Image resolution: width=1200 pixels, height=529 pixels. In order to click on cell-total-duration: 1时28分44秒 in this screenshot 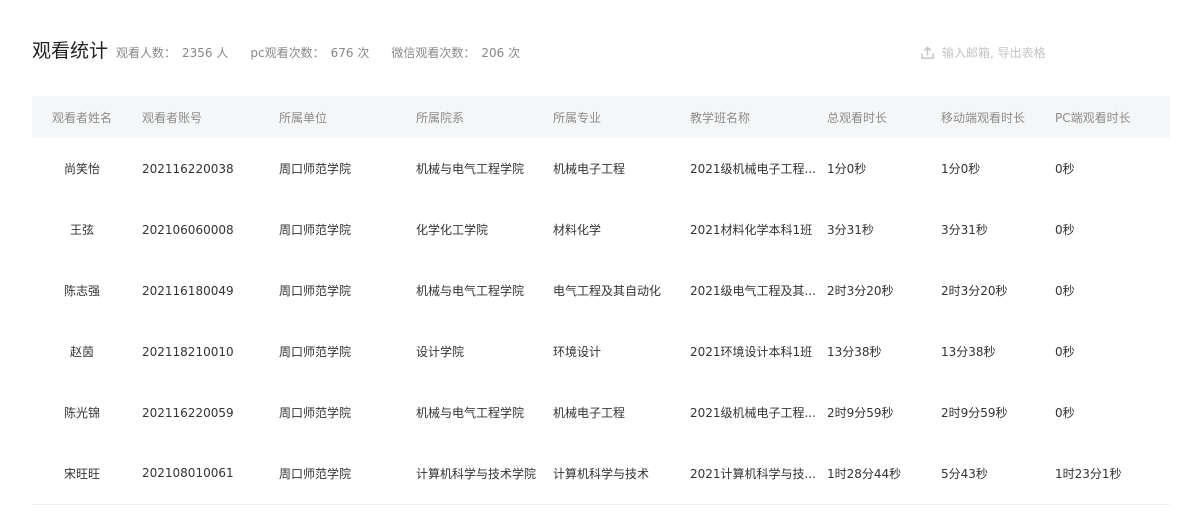, I will do `click(874, 474)`.